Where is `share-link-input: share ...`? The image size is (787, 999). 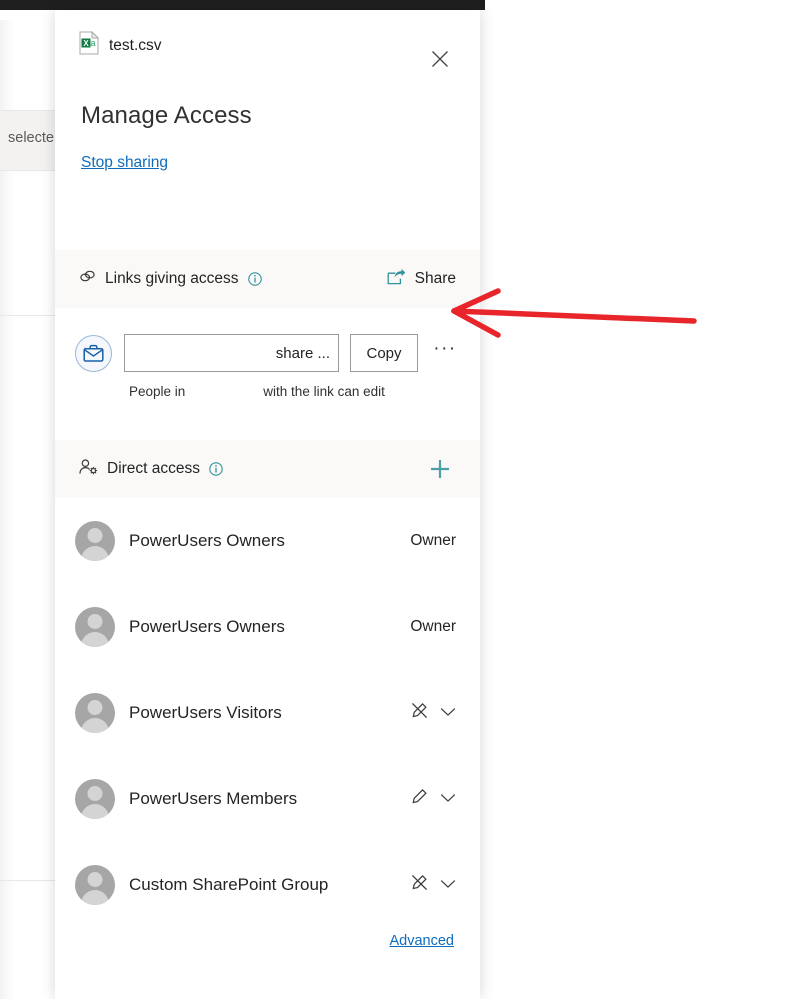
share-link-input: share ... is located at coordinates (231, 353).